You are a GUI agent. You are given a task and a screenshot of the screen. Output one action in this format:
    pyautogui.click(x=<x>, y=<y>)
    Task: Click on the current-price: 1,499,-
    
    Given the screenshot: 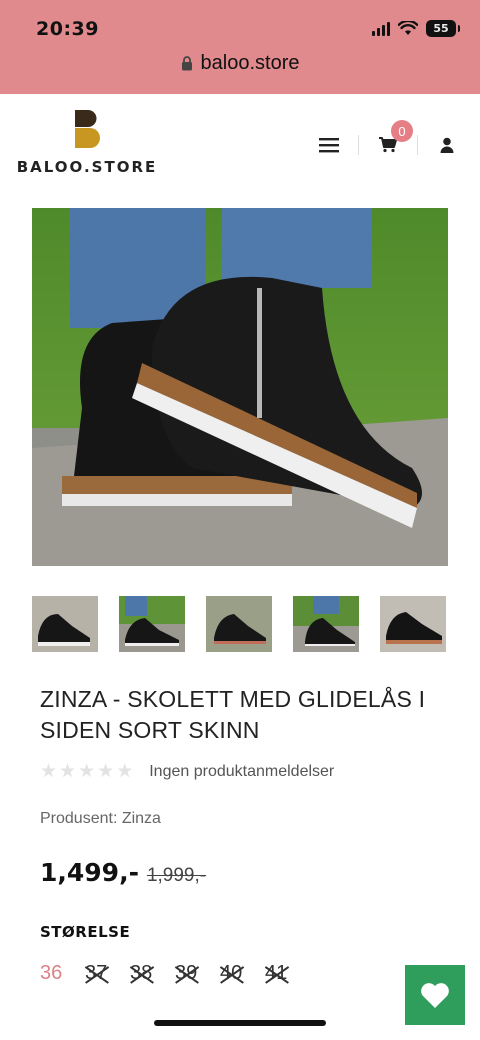 What is the action you would take?
    pyautogui.click(x=89, y=872)
    